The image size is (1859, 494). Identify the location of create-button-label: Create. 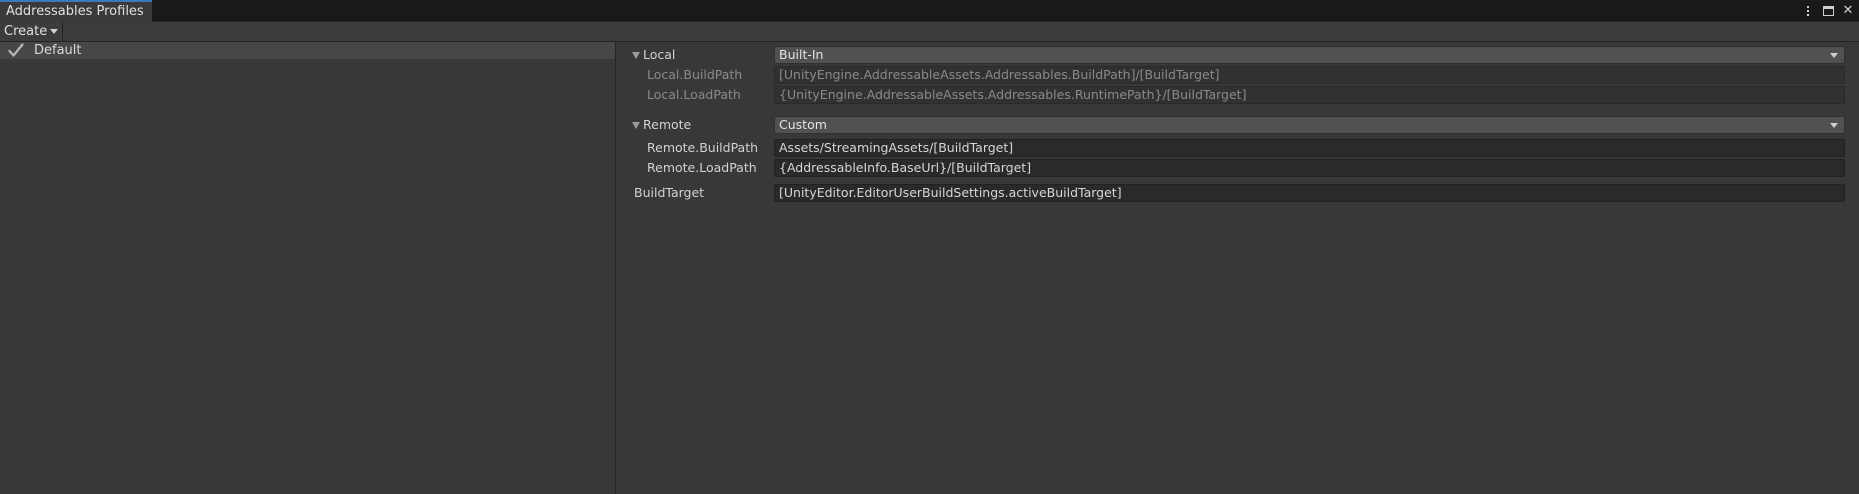
(26, 31).